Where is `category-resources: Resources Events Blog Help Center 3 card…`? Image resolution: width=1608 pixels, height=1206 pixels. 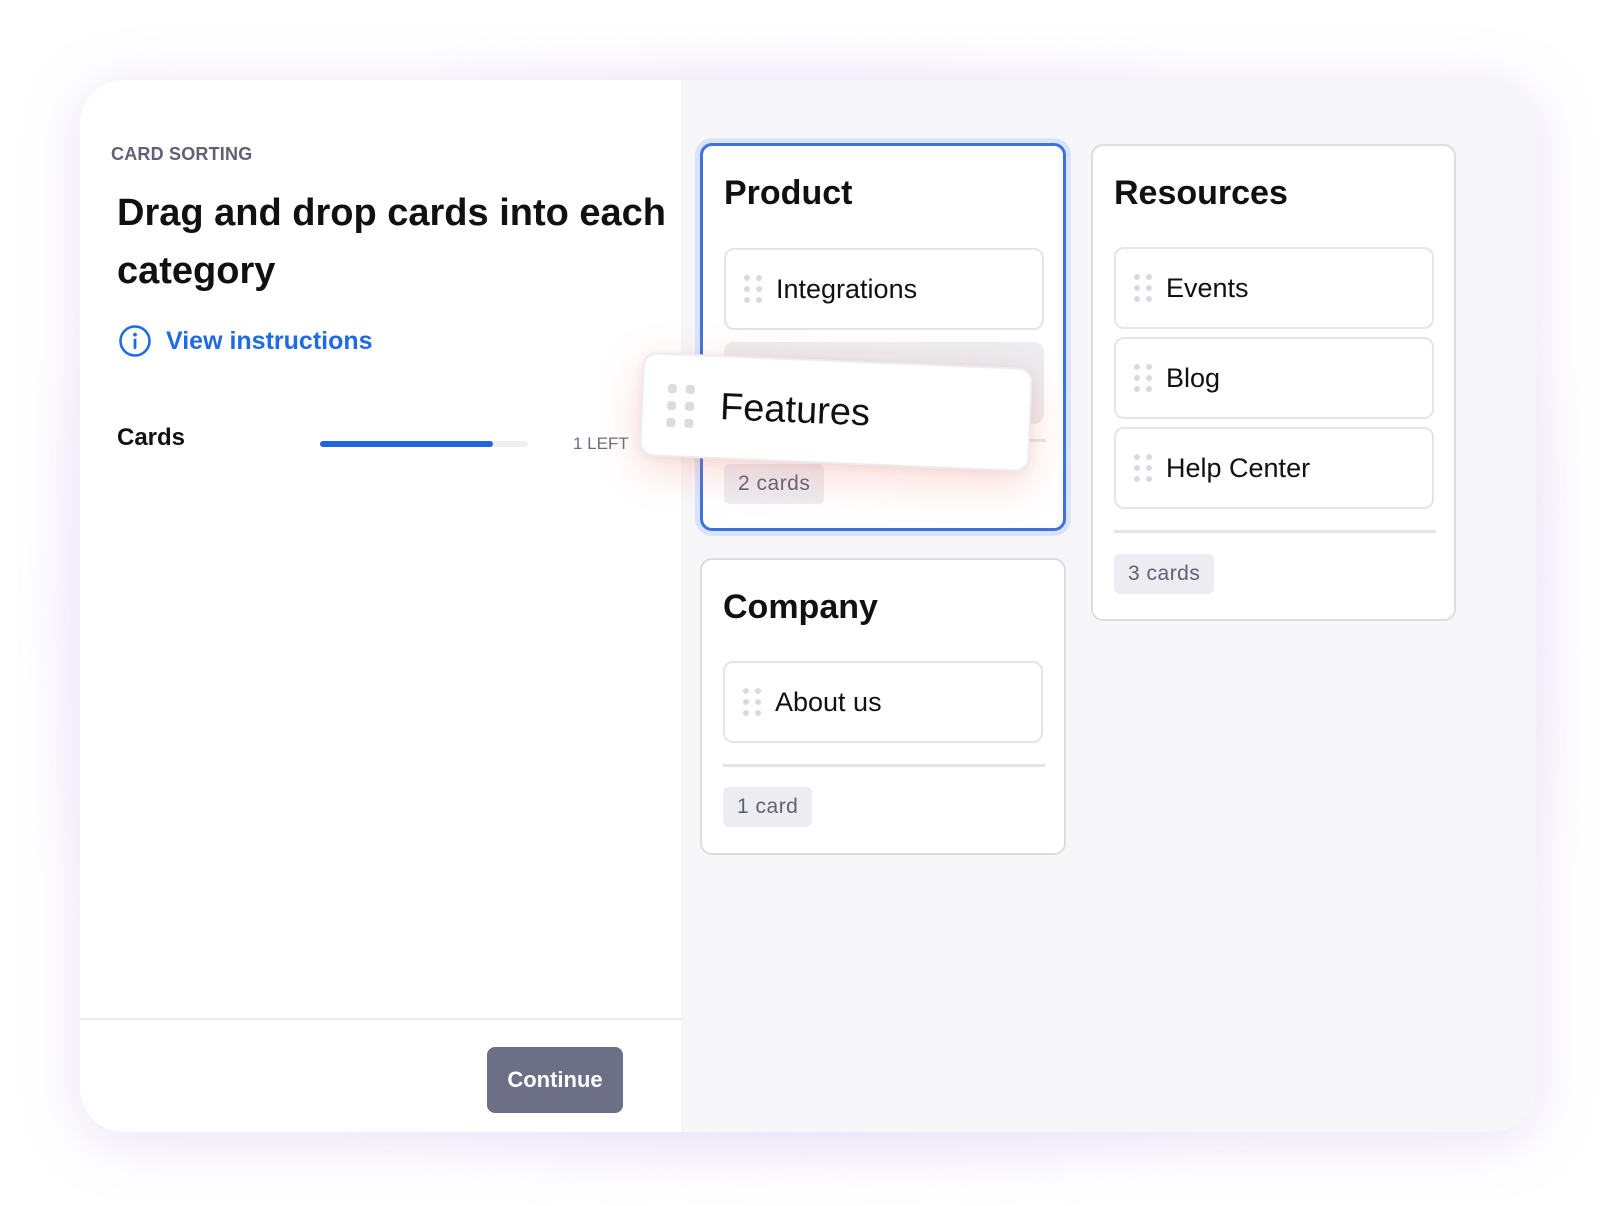
category-resources: Resources Events Blog Help Center 3 card… is located at coordinates (1273, 382).